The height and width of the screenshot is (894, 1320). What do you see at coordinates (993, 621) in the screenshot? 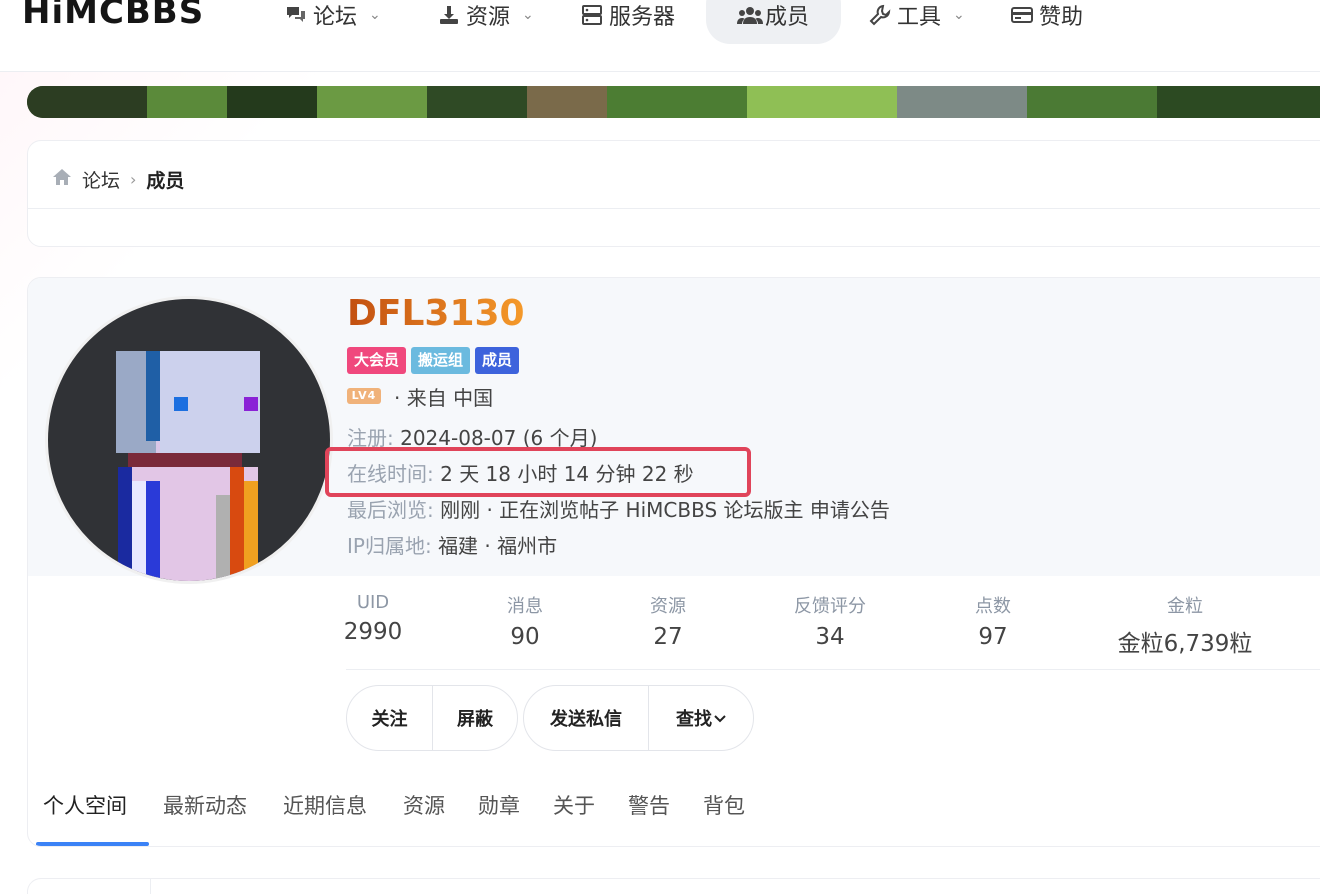
I see `stat-points: 点数 97` at bounding box center [993, 621].